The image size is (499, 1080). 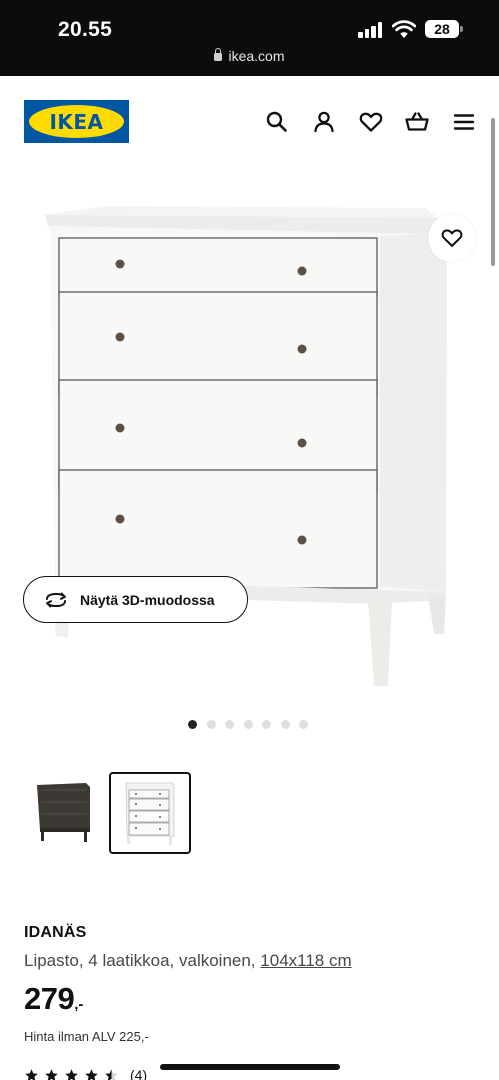 I want to click on view-3d-button: Näytä 3D-muodossa, so click(x=135, y=599).